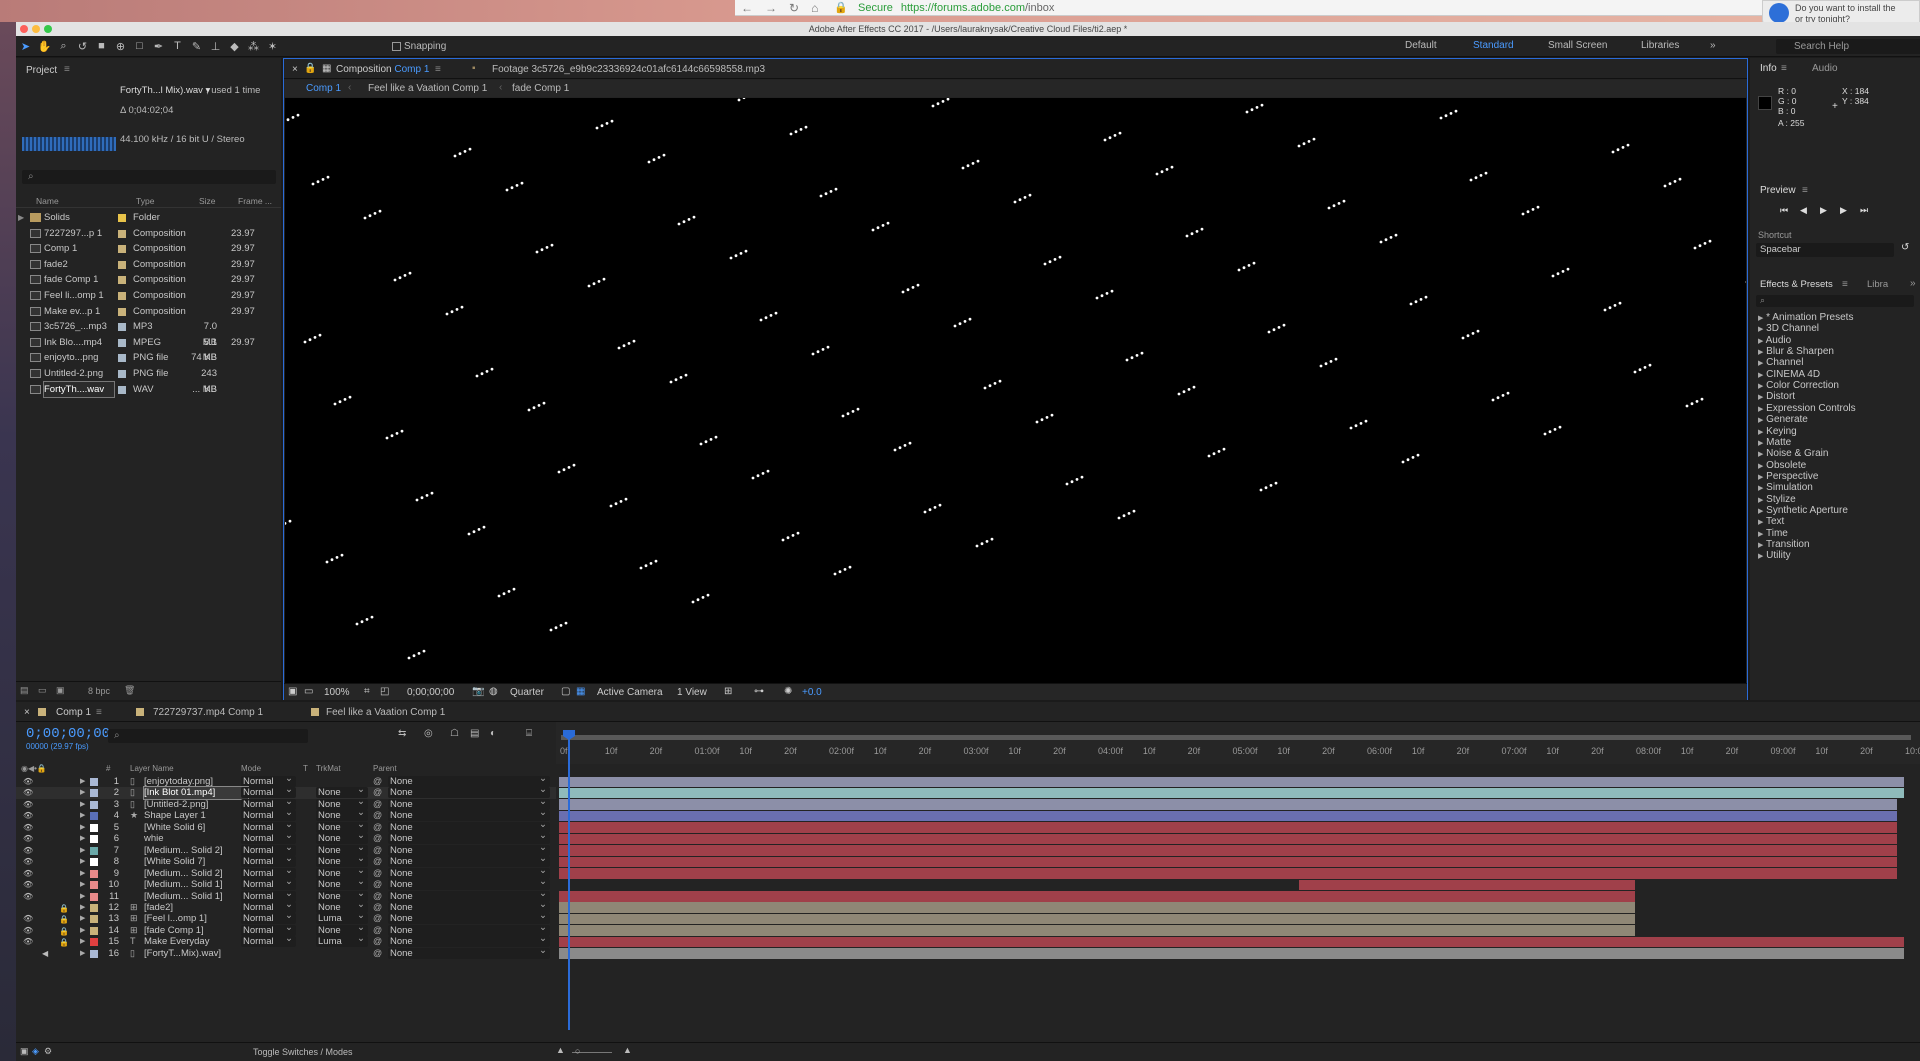 The image size is (1920, 1061). What do you see at coordinates (196, 804) in the screenshot?
I see `layer-name: [Untitled-2.png]` at bounding box center [196, 804].